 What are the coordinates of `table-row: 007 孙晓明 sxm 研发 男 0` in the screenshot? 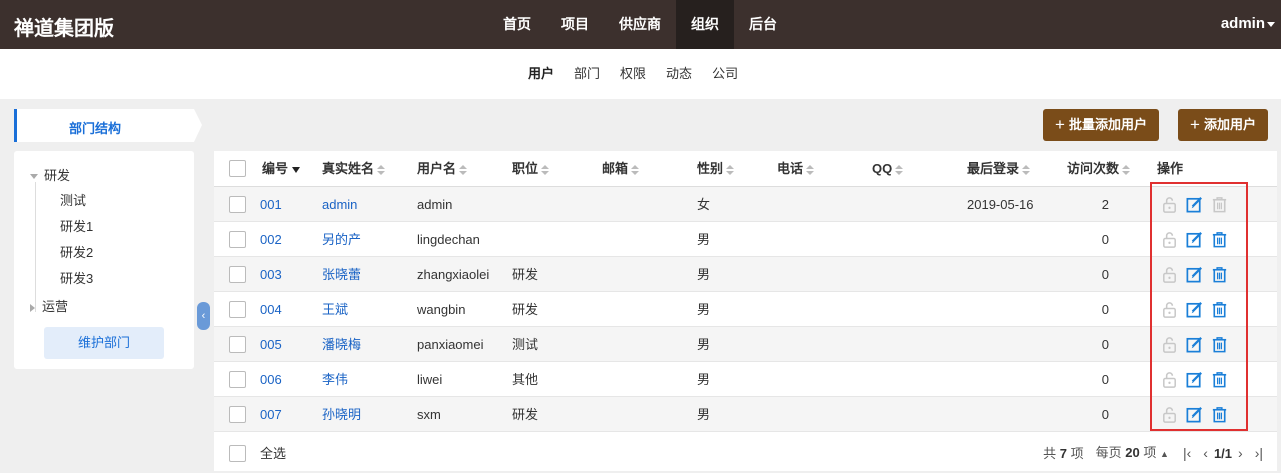 It's located at (745, 414).